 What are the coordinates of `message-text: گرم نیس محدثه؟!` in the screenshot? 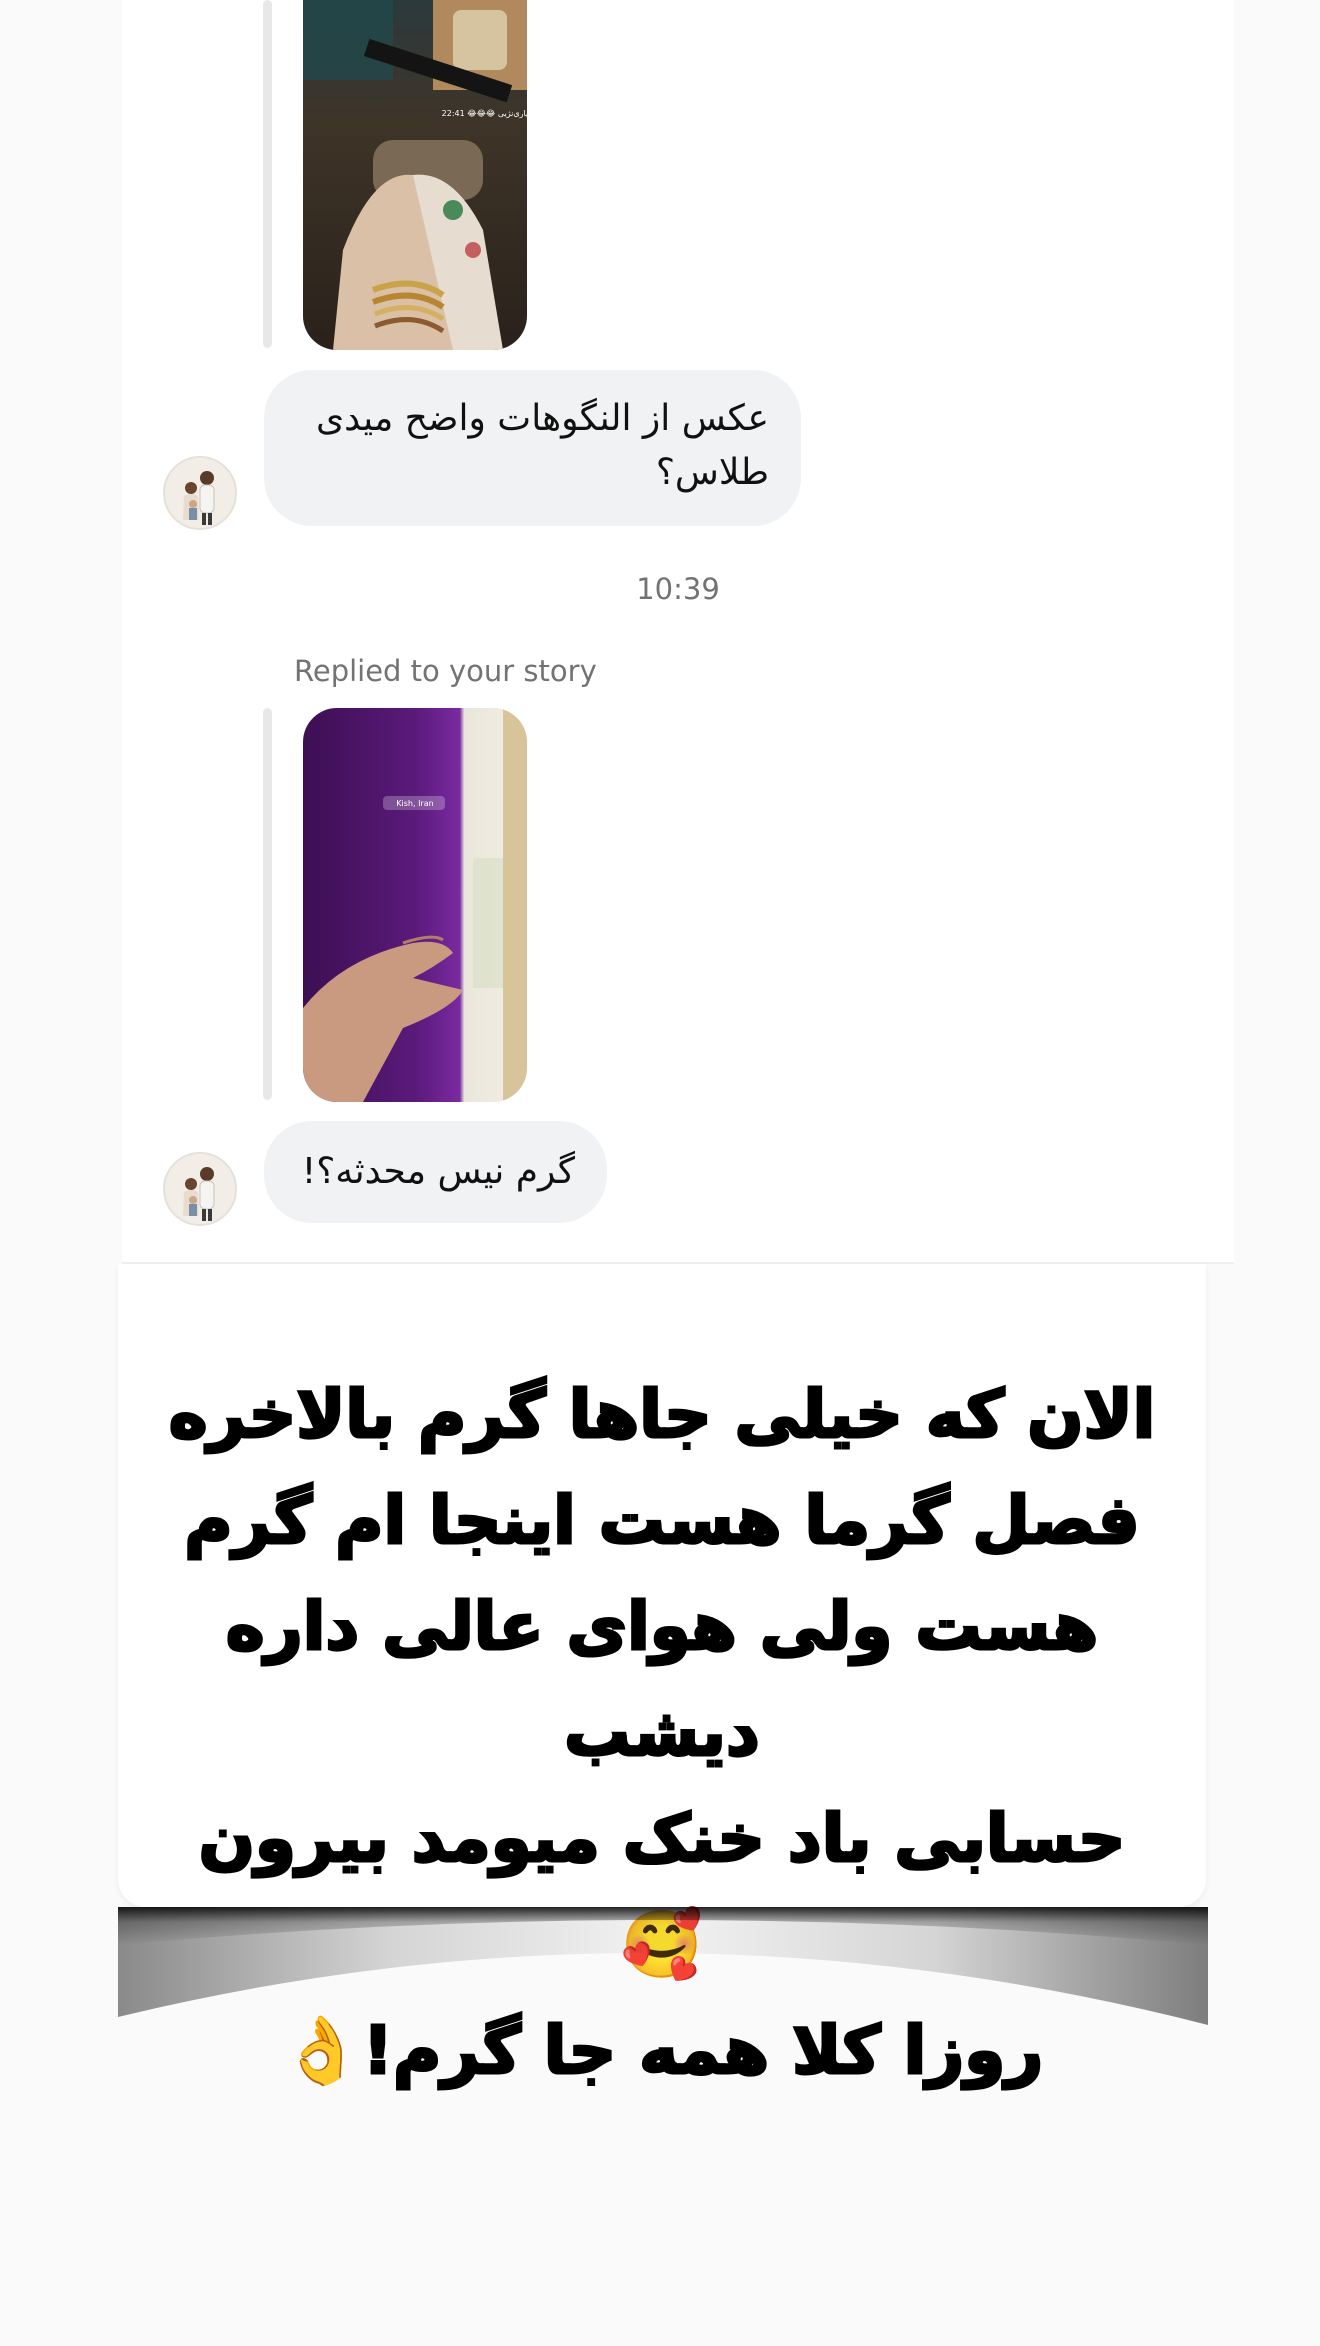 It's located at (438, 1171).